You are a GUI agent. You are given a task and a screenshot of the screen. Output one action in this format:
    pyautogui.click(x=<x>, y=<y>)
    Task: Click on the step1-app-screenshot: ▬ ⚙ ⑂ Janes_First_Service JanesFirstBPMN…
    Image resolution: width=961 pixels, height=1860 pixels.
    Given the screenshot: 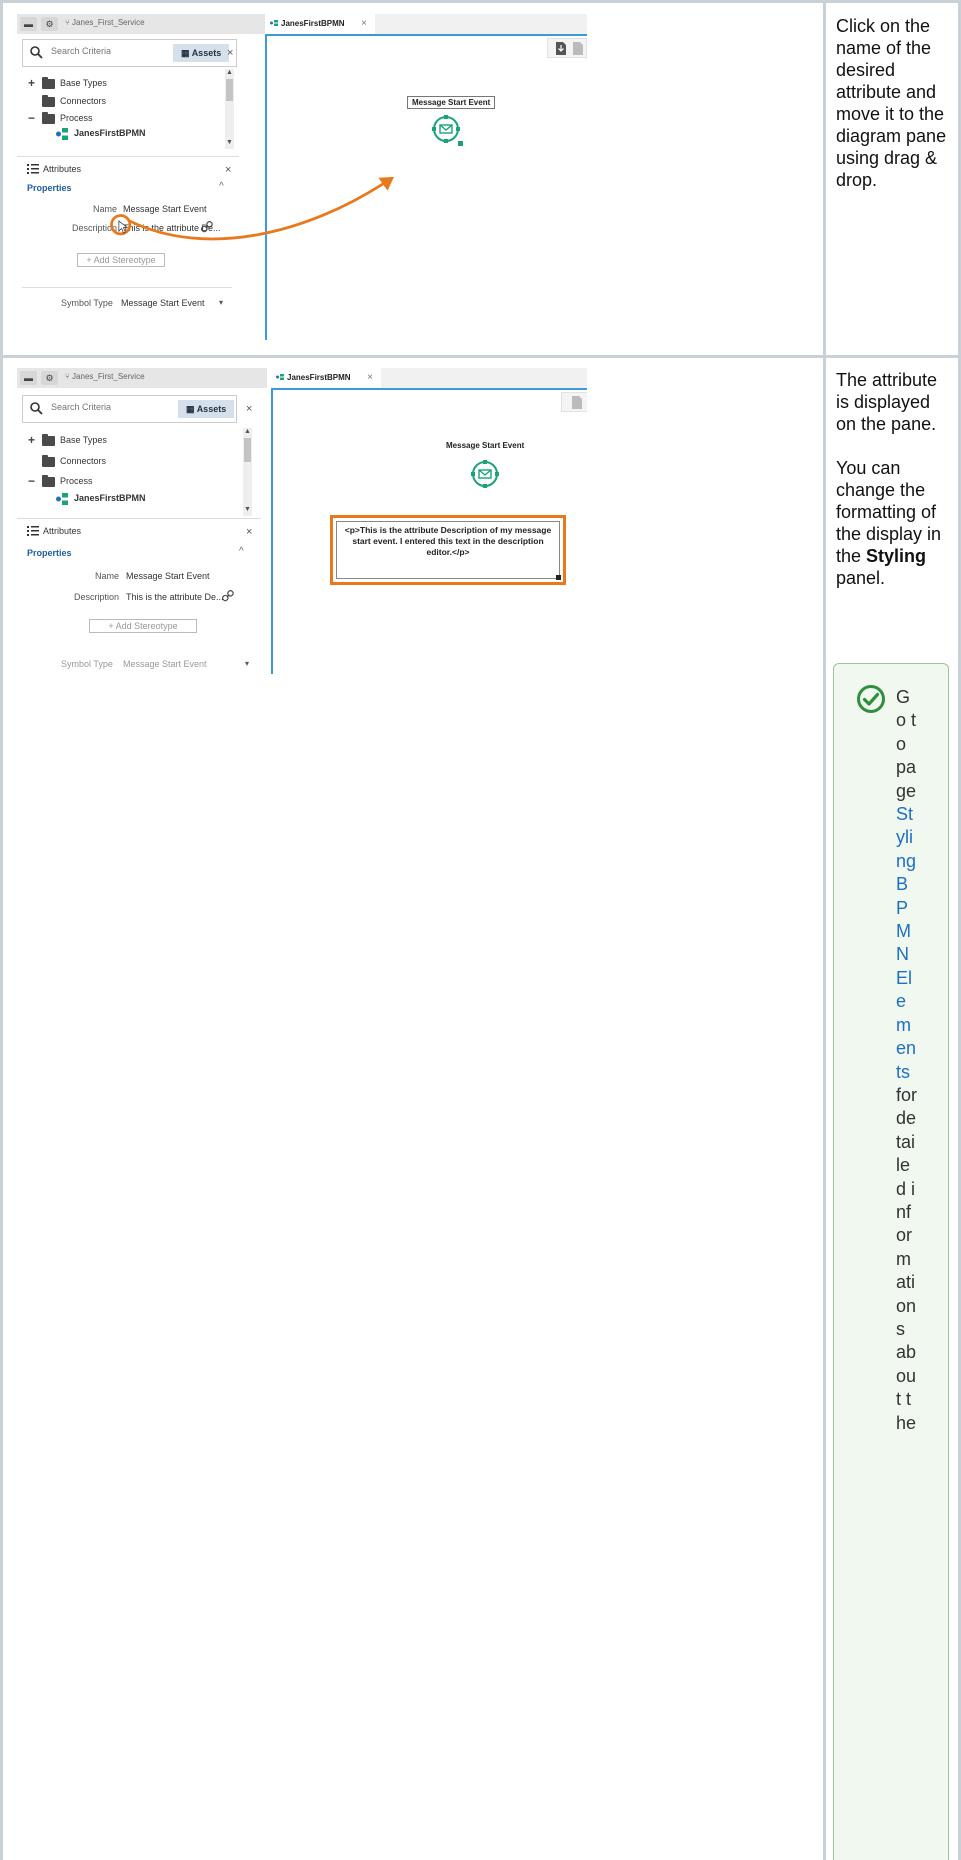 What is the action you would take?
    pyautogui.click(x=302, y=177)
    